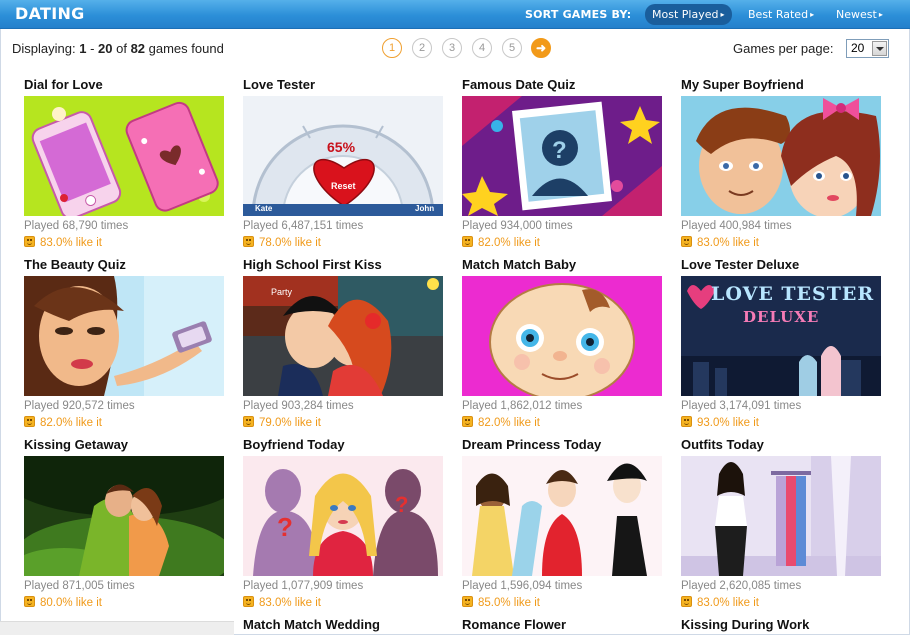  Describe the element at coordinates (282, 292) in the screenshot. I see `party-sign: Party` at that location.